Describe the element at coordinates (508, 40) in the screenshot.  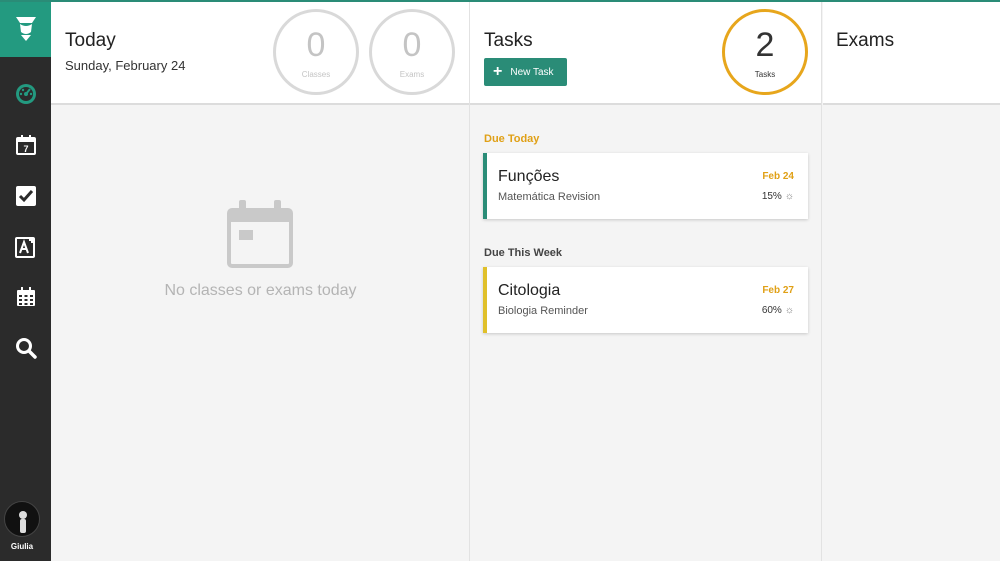
I see `tasks-title: Tasks` at that location.